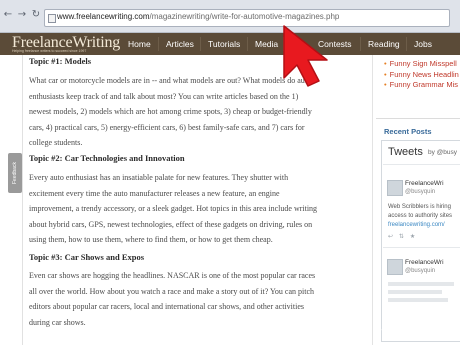 The width and height of the screenshot is (460, 345). I want to click on funny-link-item: • Funny Grammar Mis, so click(421, 85).